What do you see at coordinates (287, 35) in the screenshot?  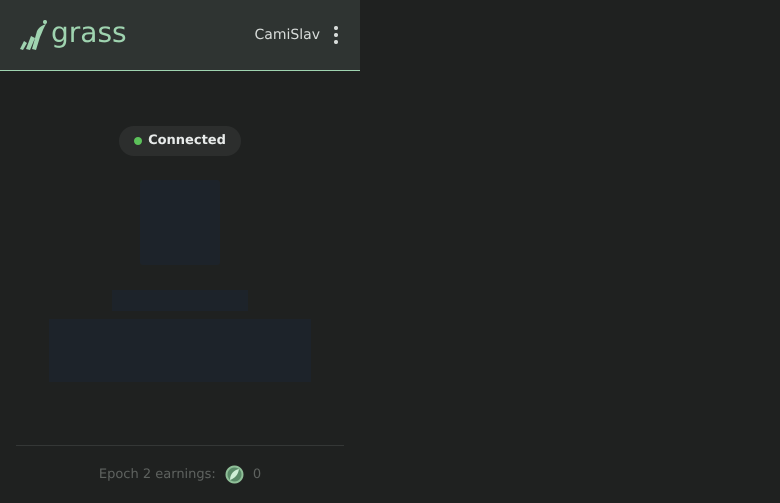 I see `username: CamiSlav` at bounding box center [287, 35].